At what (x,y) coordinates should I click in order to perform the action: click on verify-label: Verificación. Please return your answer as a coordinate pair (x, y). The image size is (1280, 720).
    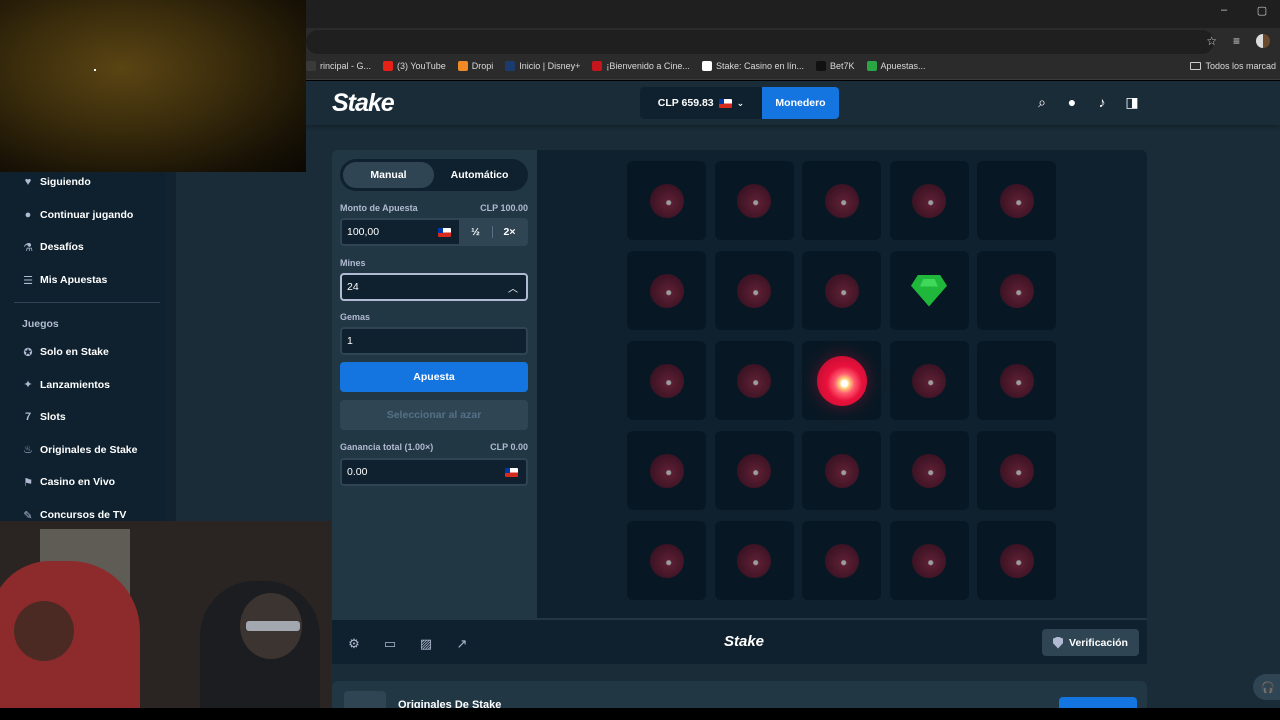
    Looking at the image, I should click on (1098, 642).